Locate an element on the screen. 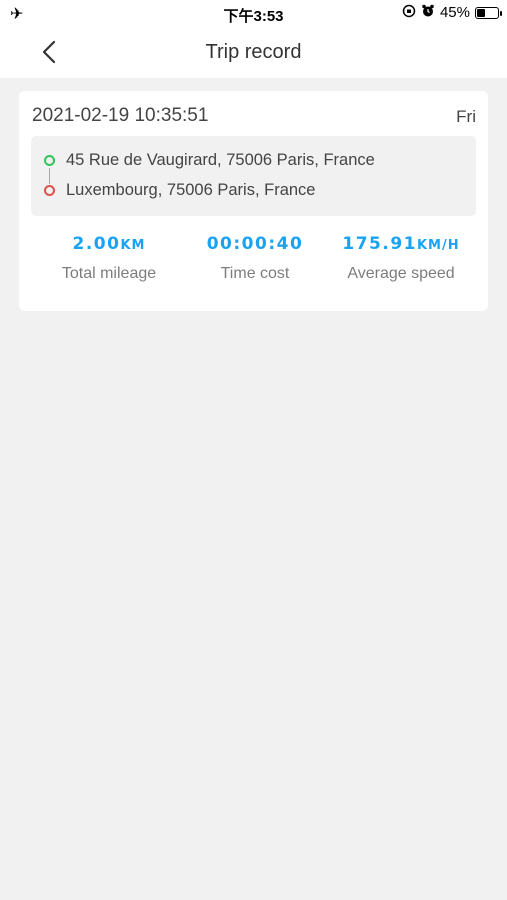 The height and width of the screenshot is (900, 507). stat-speed: 175.91KM/H Average speed is located at coordinates (401, 257).